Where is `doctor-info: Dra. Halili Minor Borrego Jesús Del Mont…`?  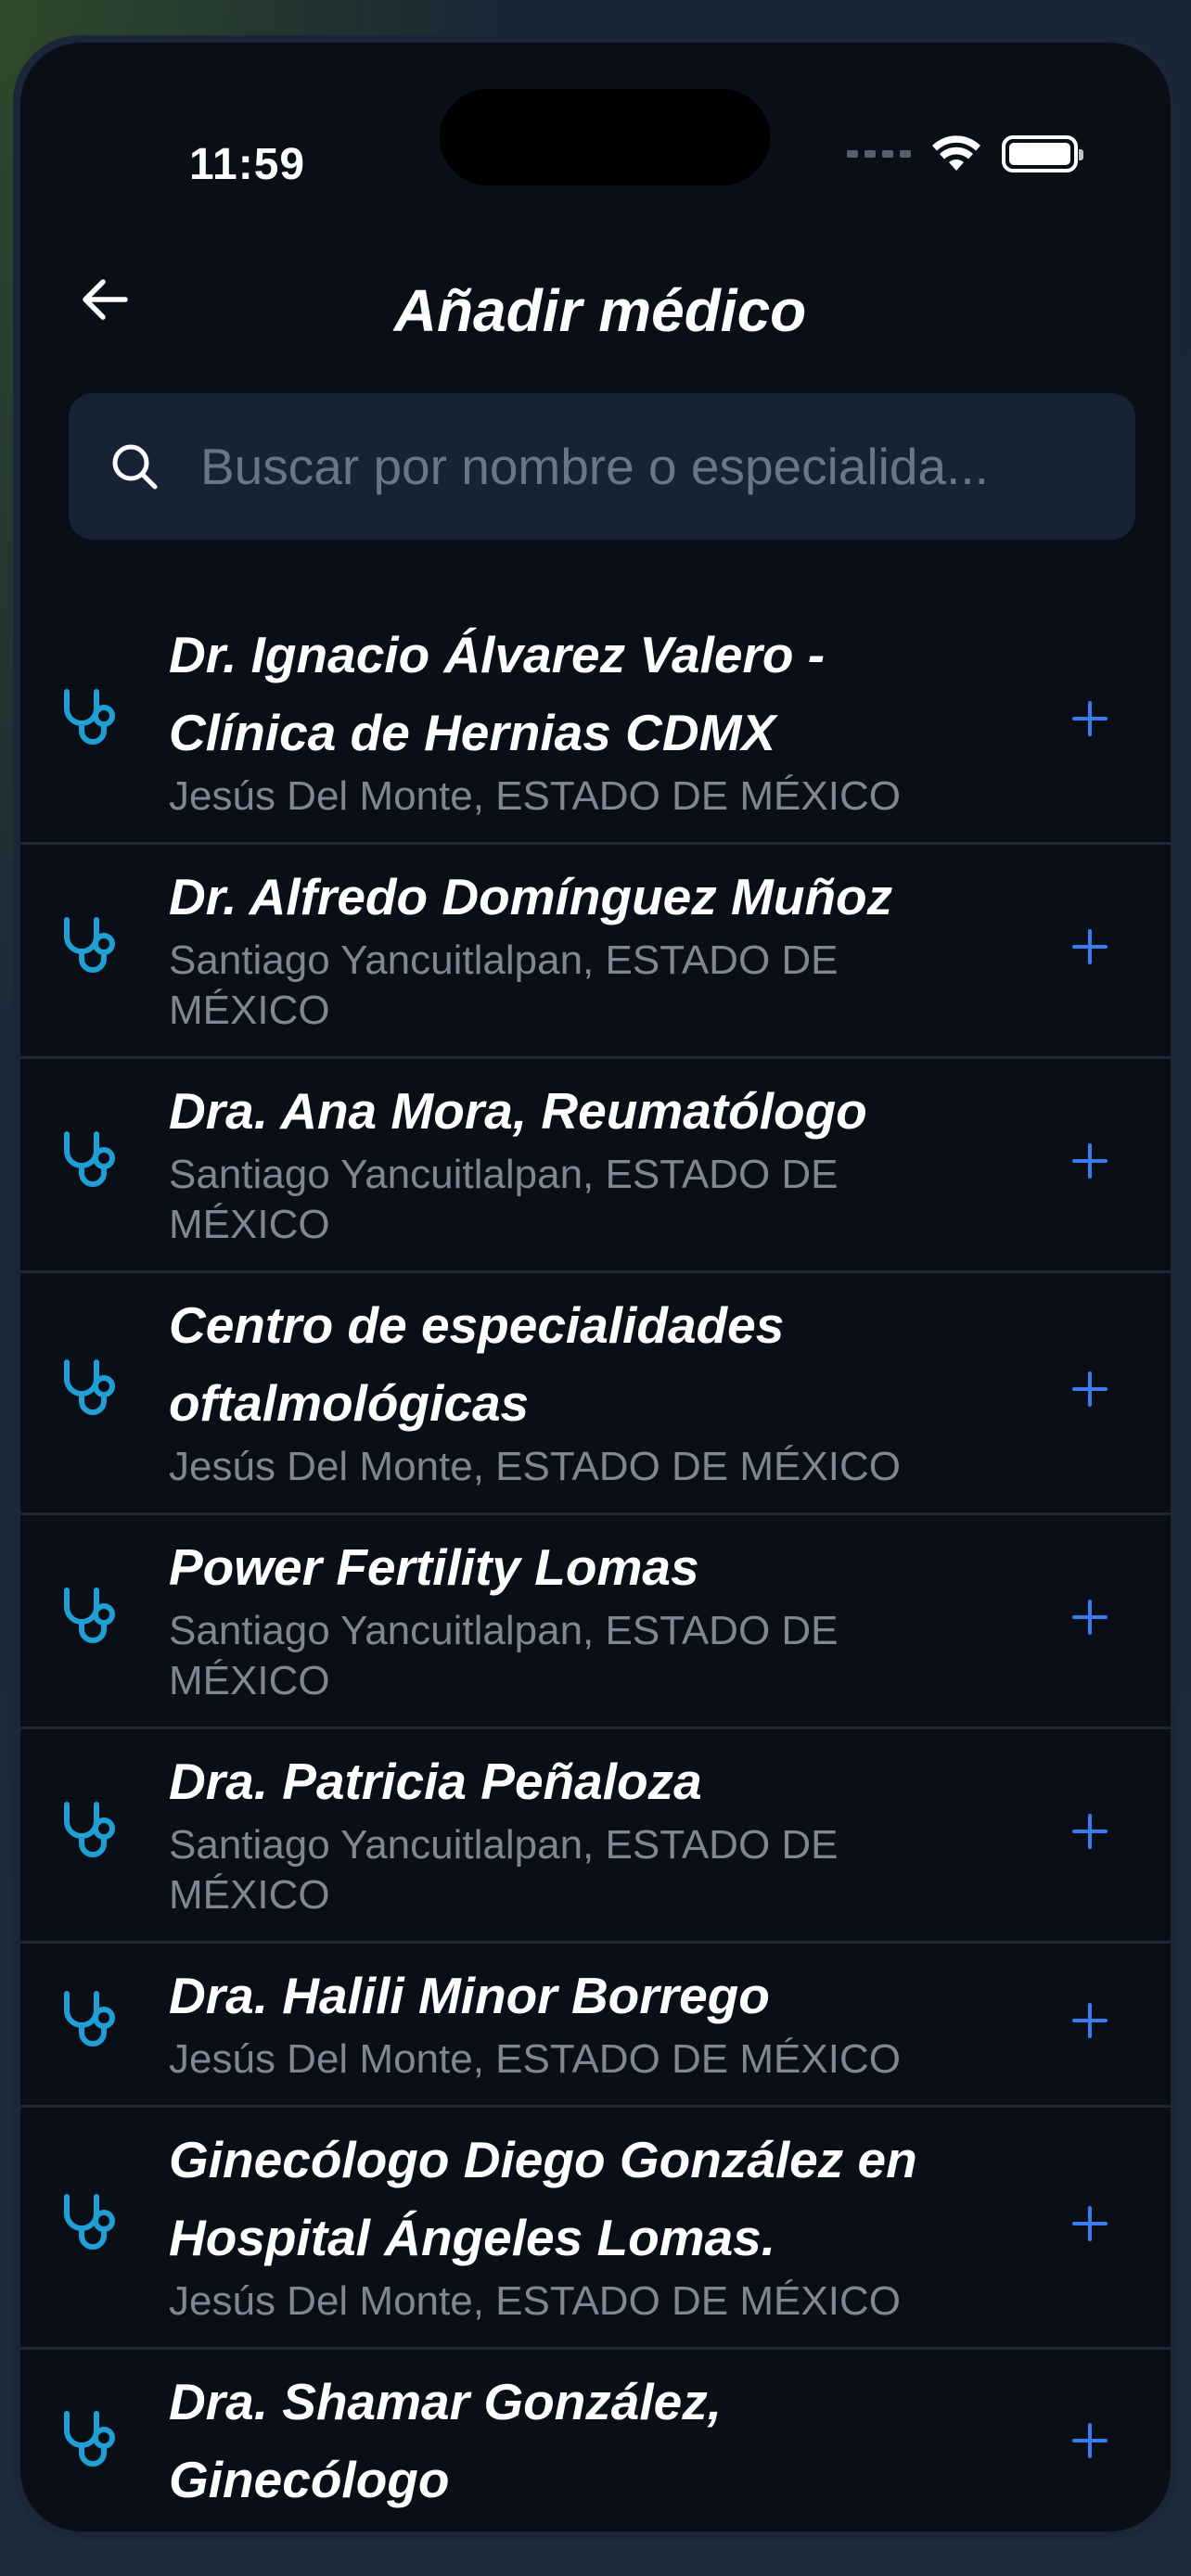 doctor-info: Dra. Halili Minor Borrego Jesús Del Mont… is located at coordinates (600, 2021).